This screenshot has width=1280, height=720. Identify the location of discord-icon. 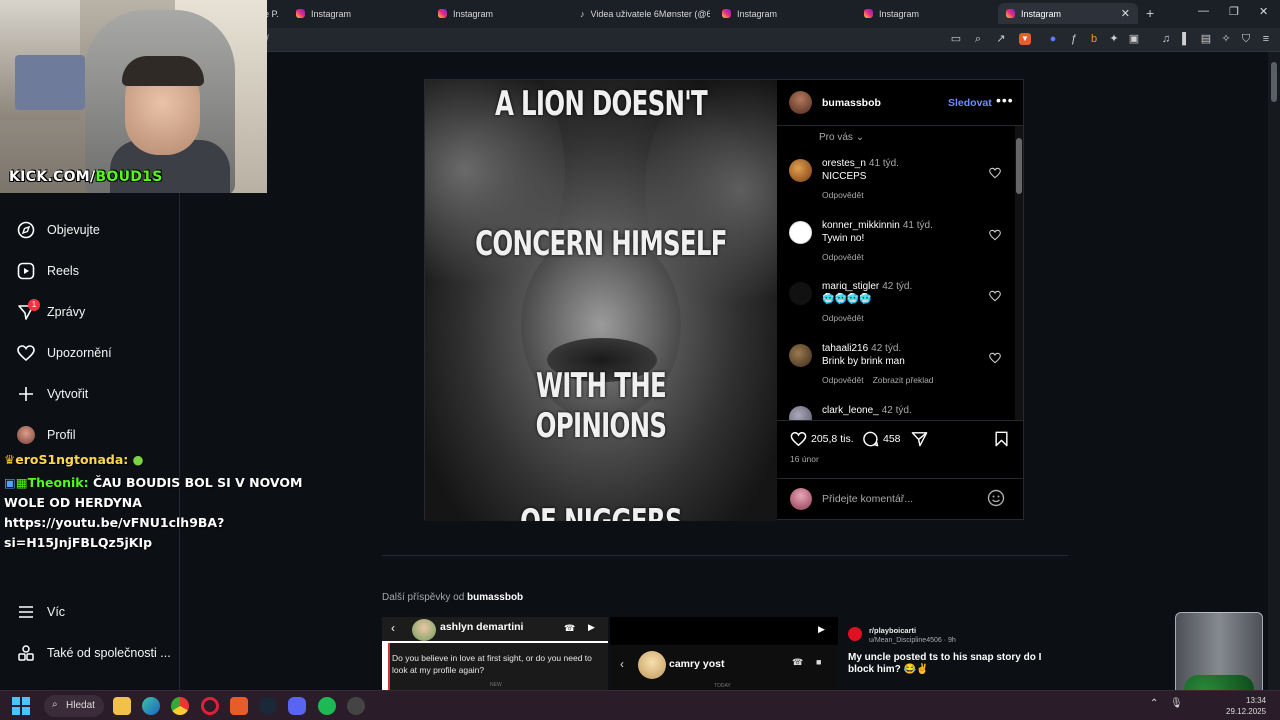
(297, 706).